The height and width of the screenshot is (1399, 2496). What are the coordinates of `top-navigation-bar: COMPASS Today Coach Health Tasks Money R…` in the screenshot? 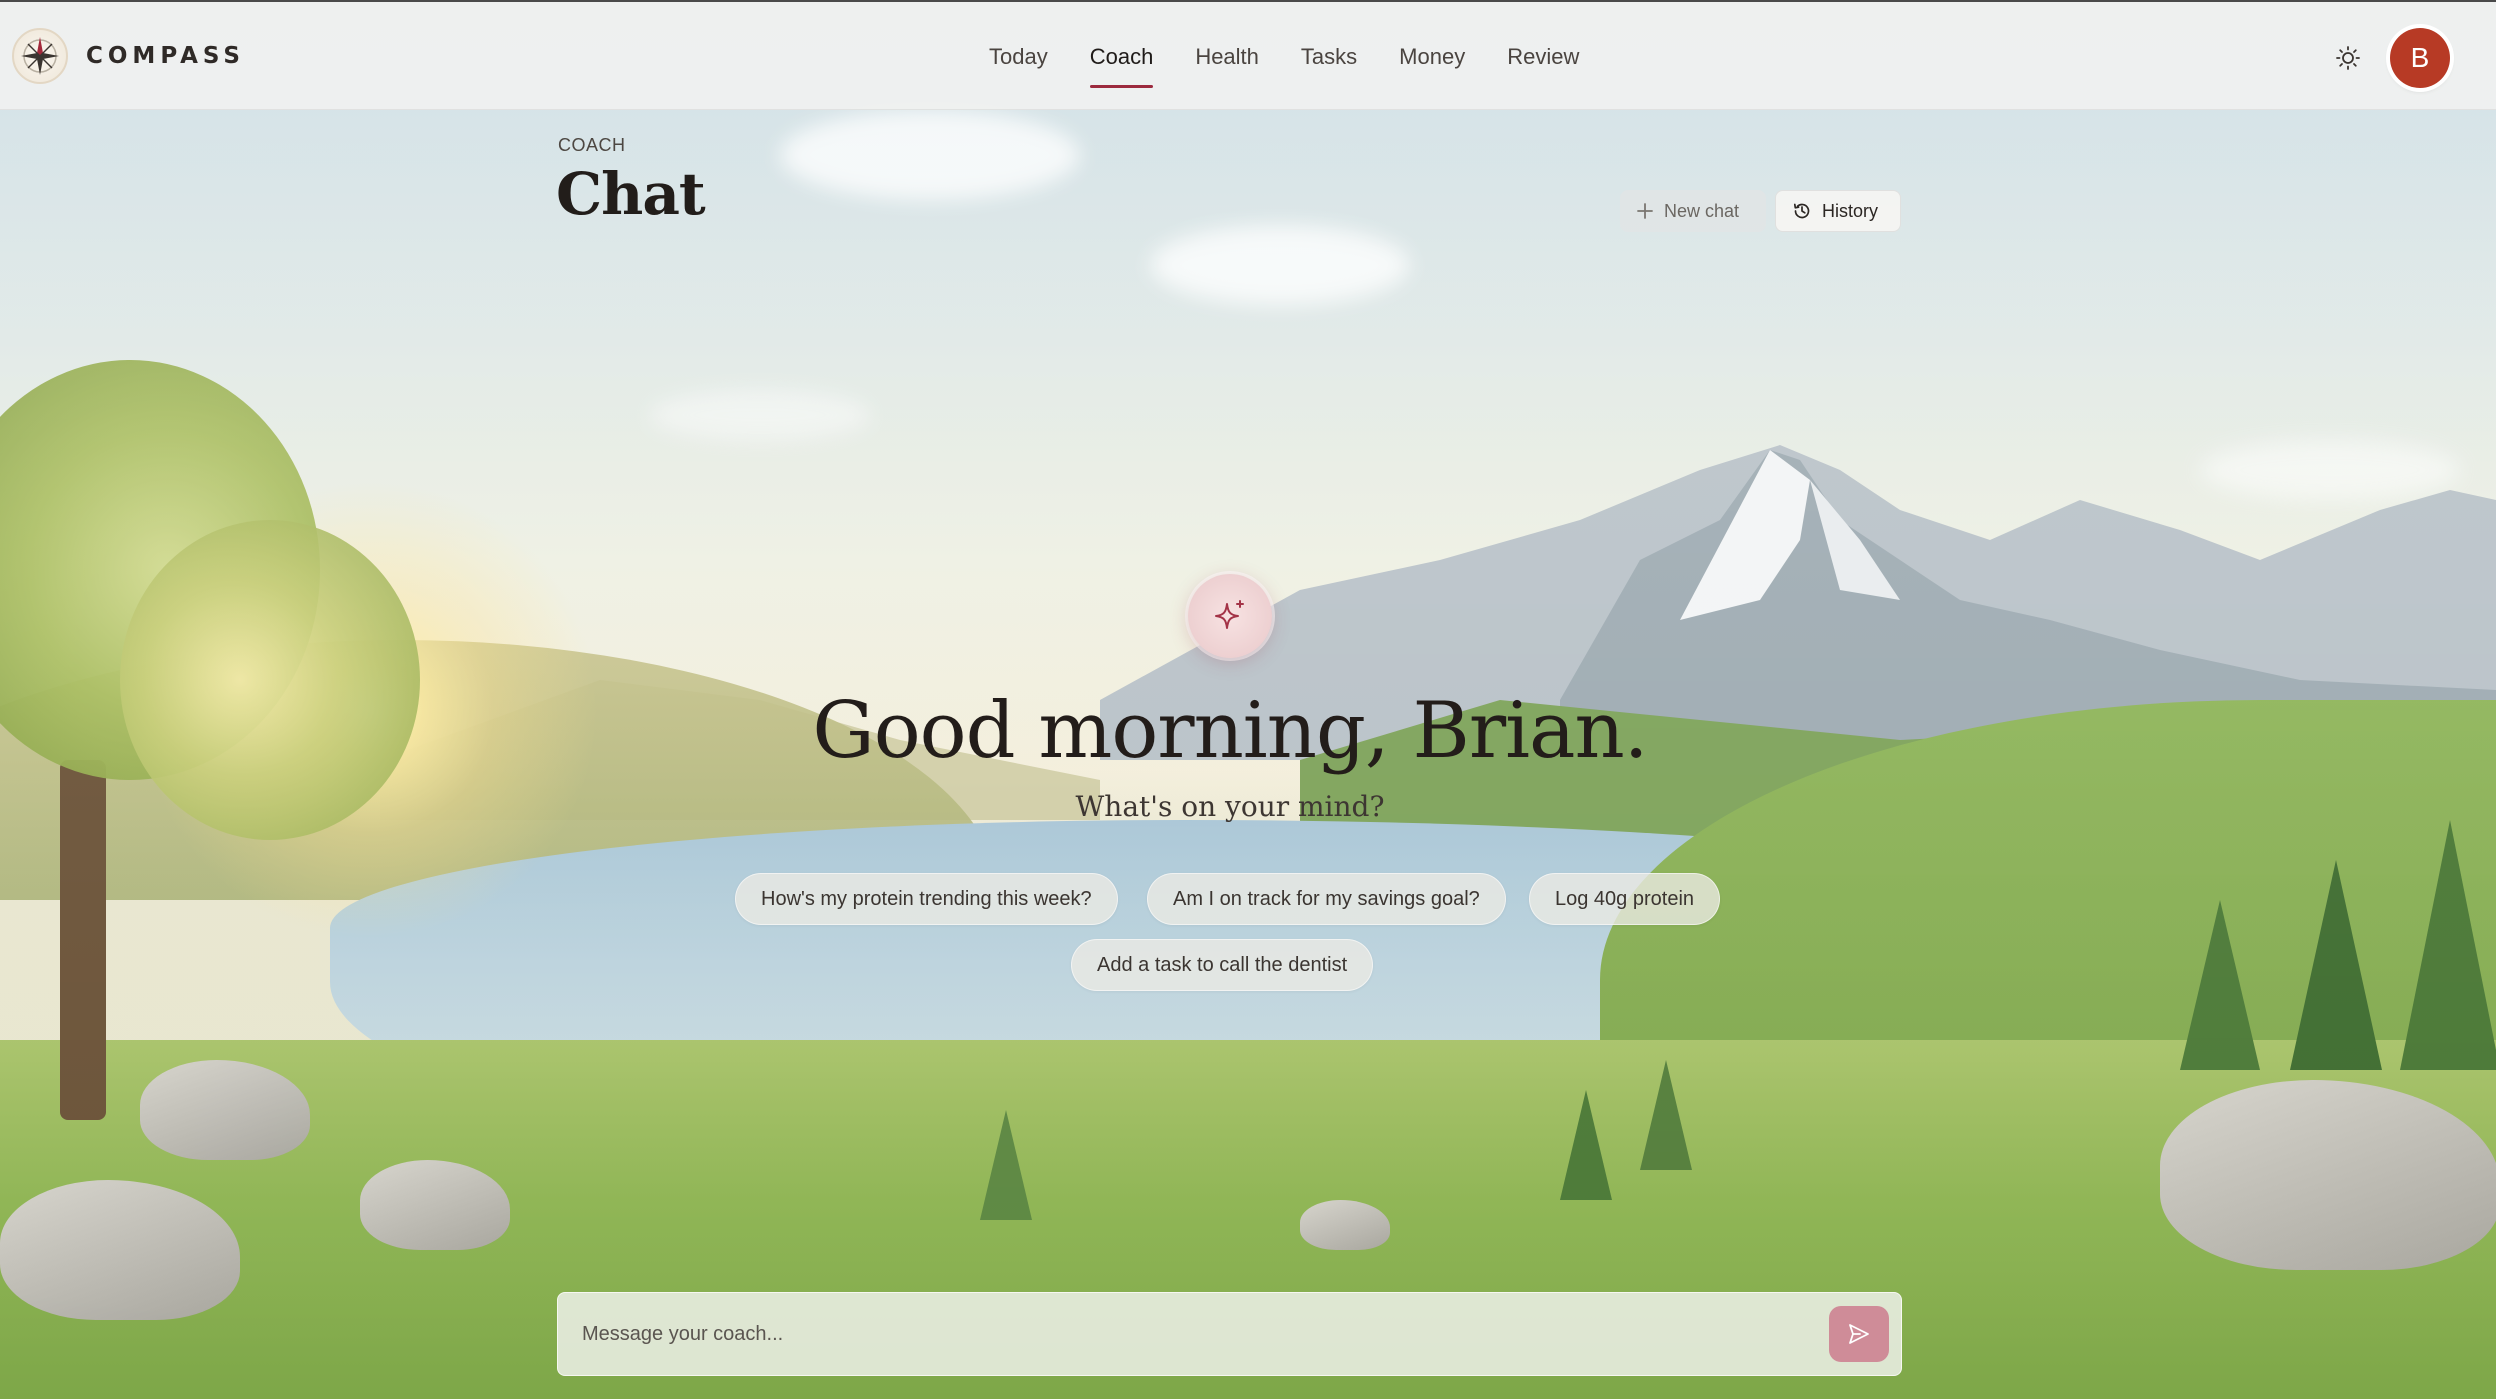 It's located at (1248, 55).